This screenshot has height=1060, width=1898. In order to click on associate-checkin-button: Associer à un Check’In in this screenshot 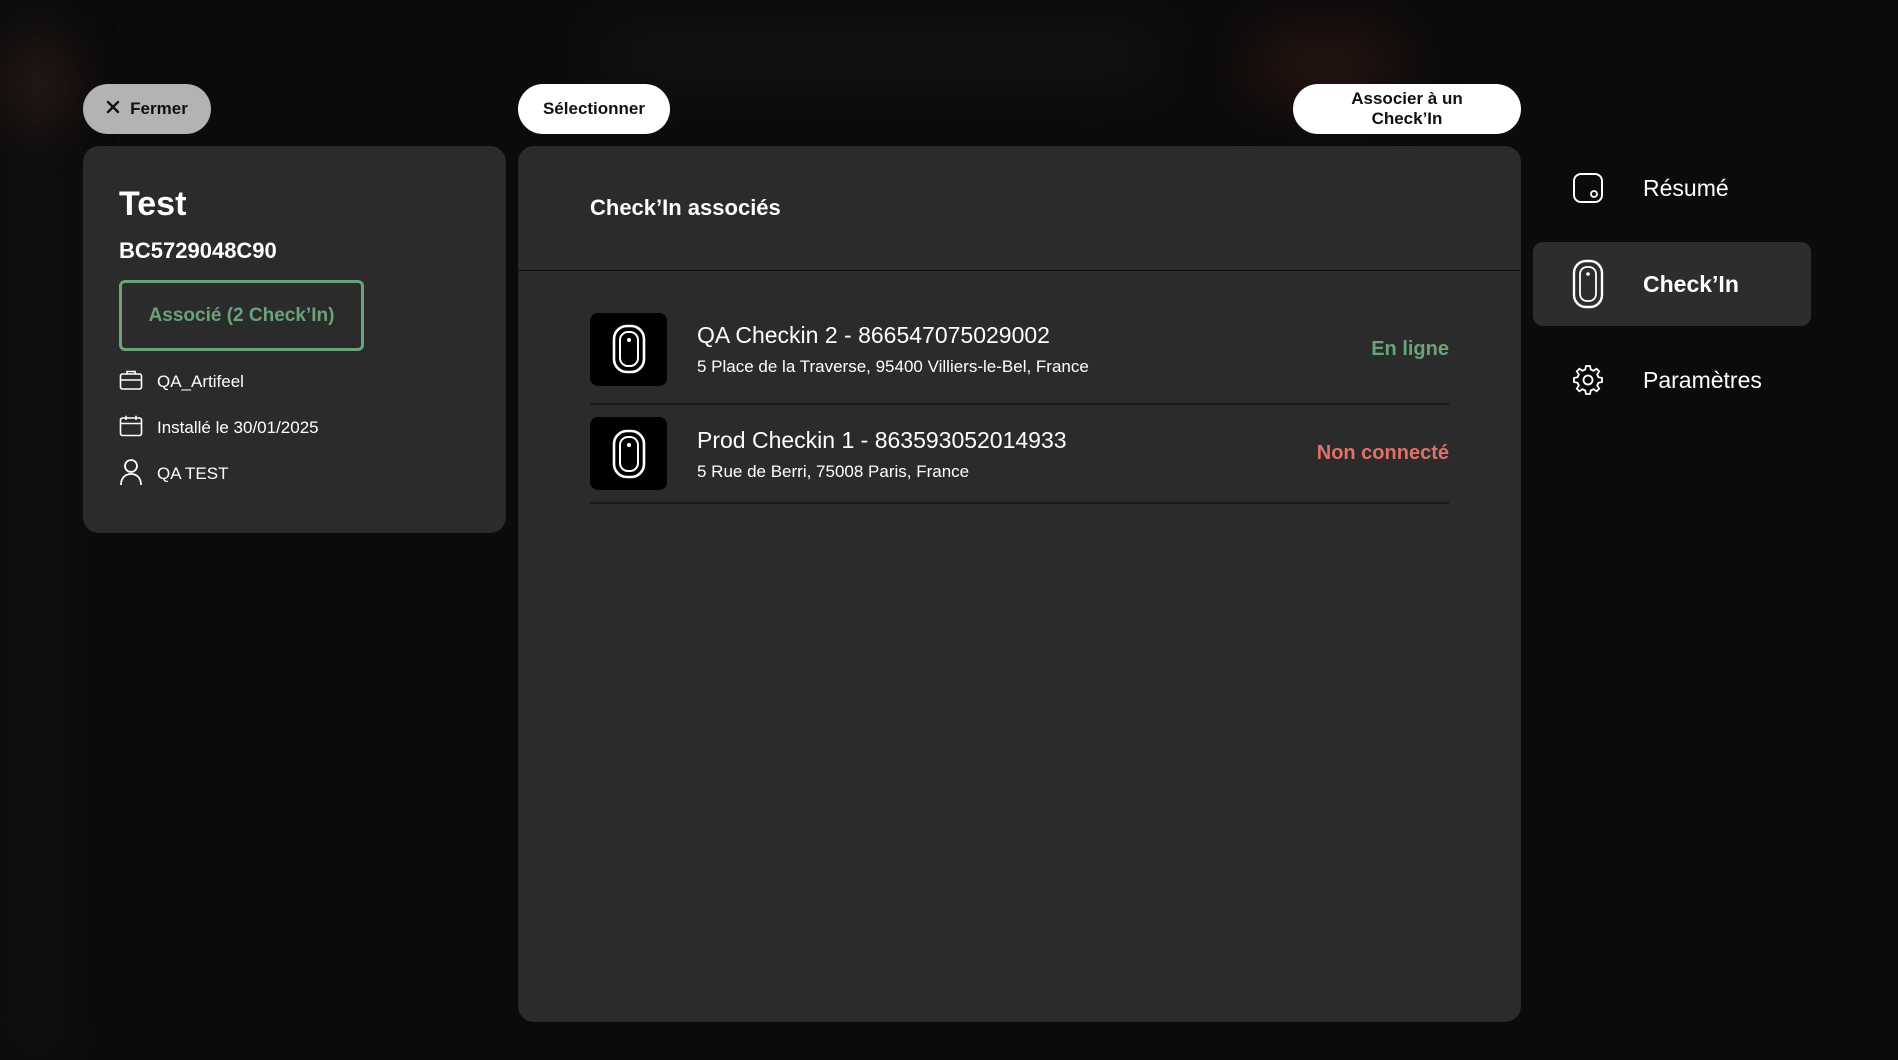, I will do `click(1407, 109)`.